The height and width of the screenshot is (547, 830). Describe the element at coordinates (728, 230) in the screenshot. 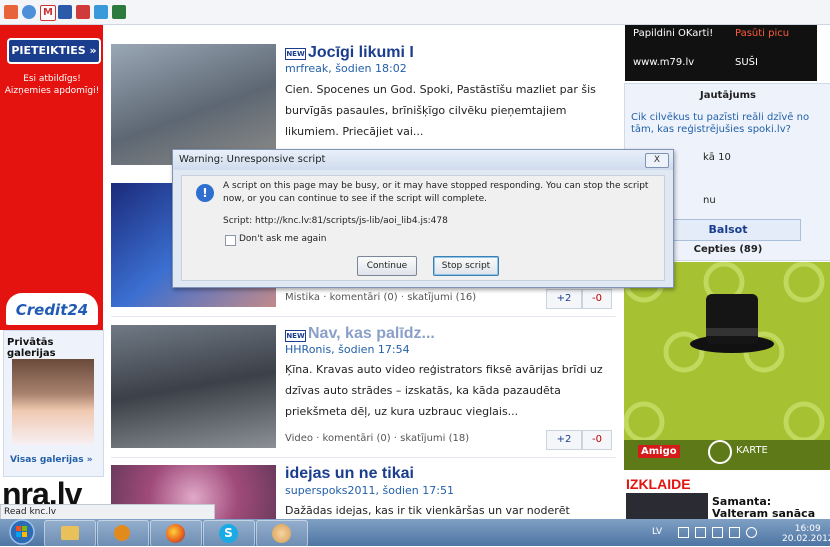

I see `vote-button: Balsot` at that location.